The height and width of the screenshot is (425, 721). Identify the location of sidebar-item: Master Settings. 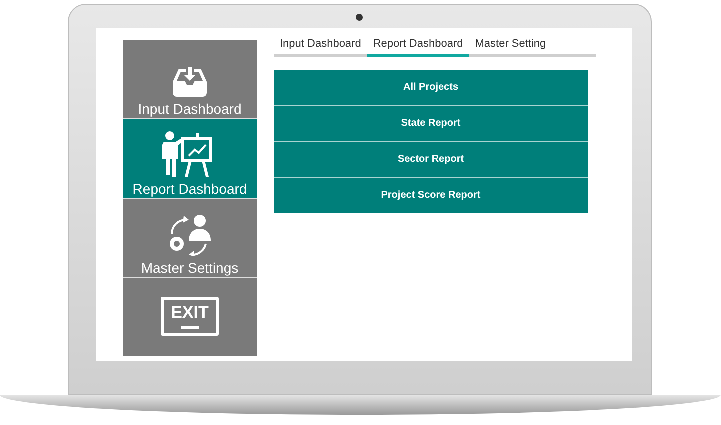
(190, 237).